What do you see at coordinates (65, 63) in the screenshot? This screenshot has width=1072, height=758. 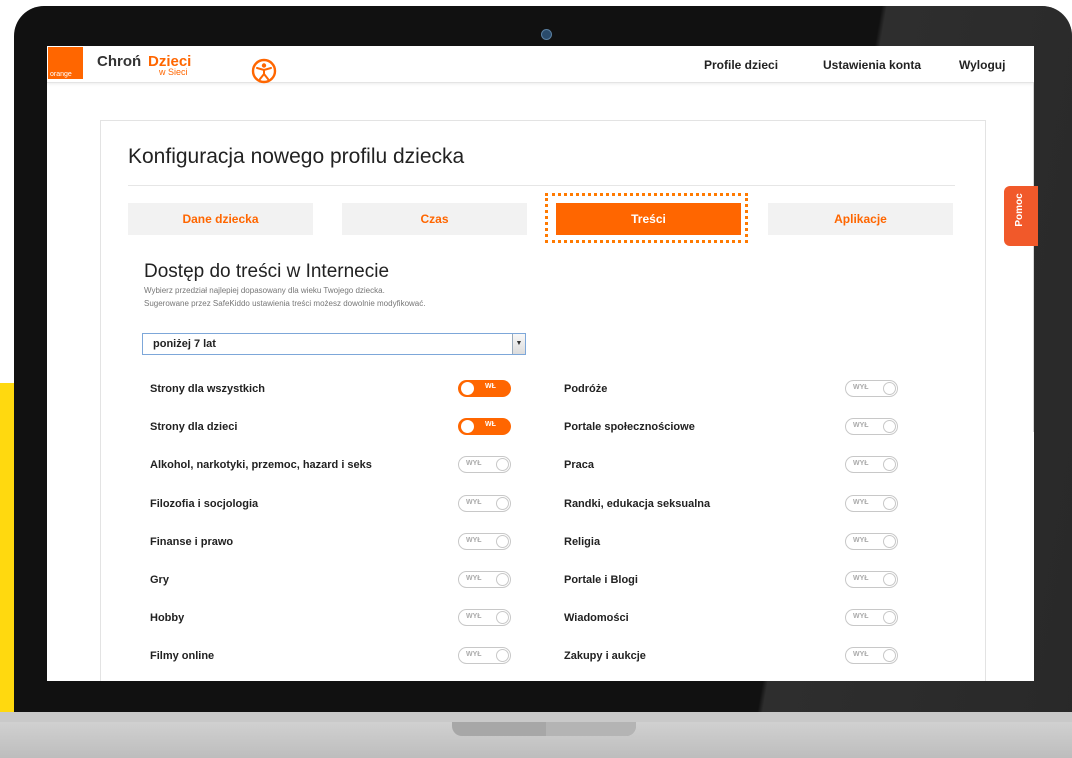 I see `orange-logo: orange` at bounding box center [65, 63].